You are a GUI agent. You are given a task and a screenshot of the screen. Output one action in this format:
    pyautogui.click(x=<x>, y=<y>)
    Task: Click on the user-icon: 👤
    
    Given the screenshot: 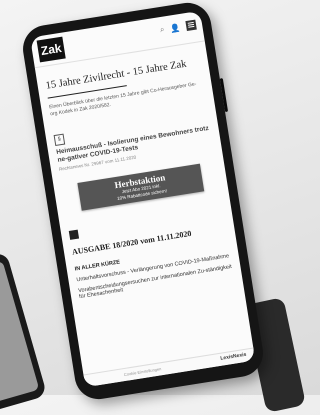 What is the action you would take?
    pyautogui.click(x=175, y=28)
    